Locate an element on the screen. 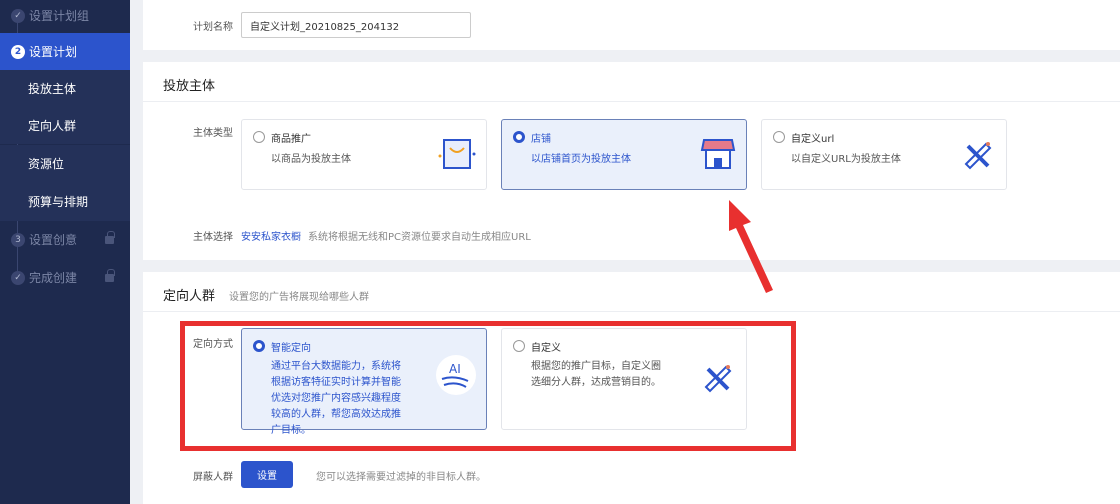  section-subtitle: 设置您的广告将展现给哪些人群 is located at coordinates (299, 297).